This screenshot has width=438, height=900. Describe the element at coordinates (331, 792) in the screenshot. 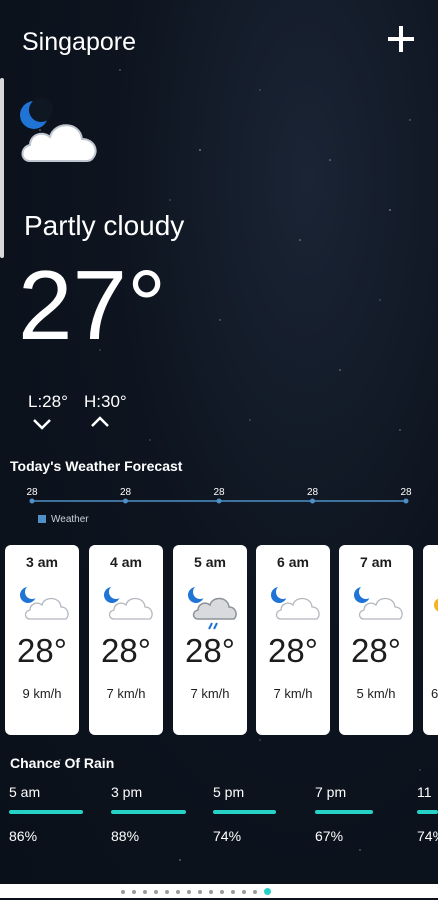

I see `rain-time: 7 pm` at that location.